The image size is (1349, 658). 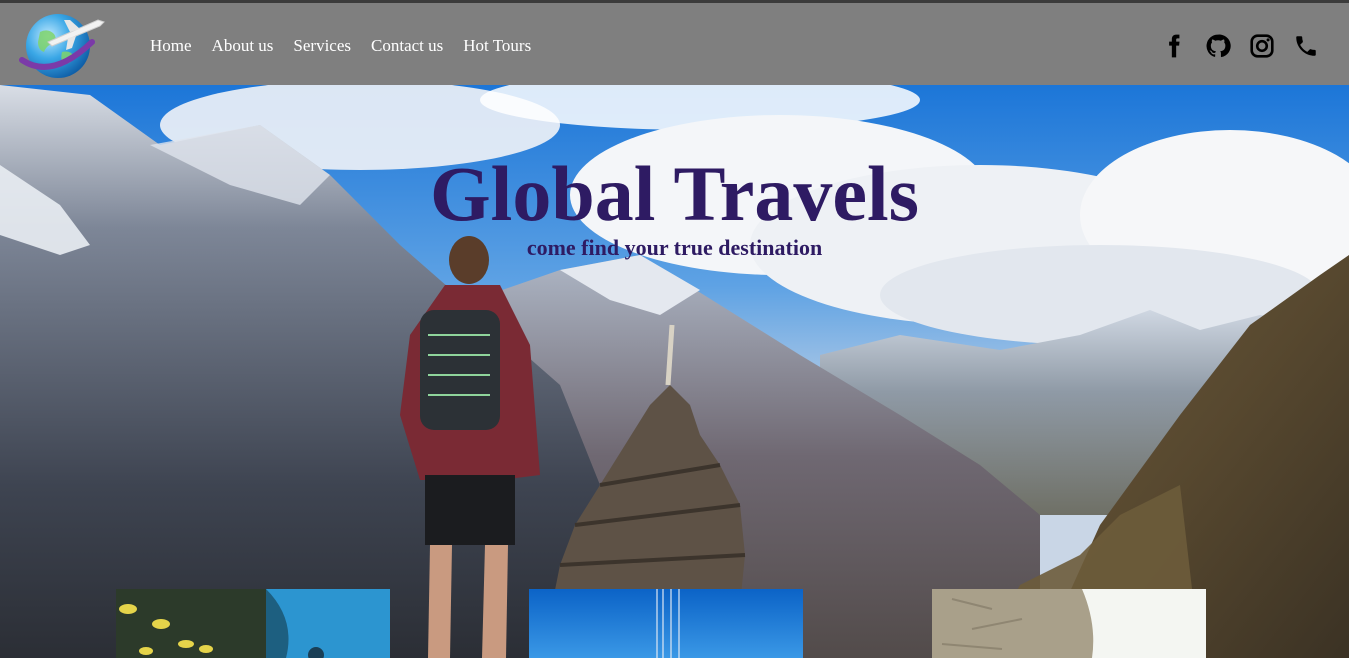 I want to click on tour-card-sky, so click(x=666, y=623).